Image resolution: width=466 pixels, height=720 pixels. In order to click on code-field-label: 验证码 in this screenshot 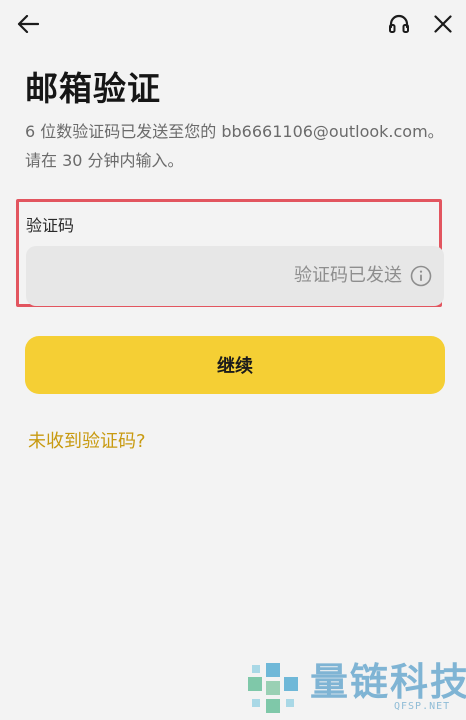, I will do `click(50, 225)`.